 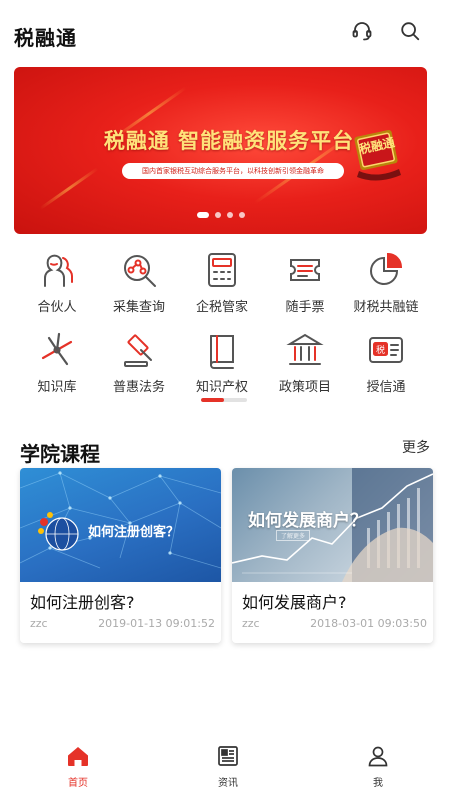 What do you see at coordinates (377, 155) in the screenshot?
I see `seal-icon` at bounding box center [377, 155].